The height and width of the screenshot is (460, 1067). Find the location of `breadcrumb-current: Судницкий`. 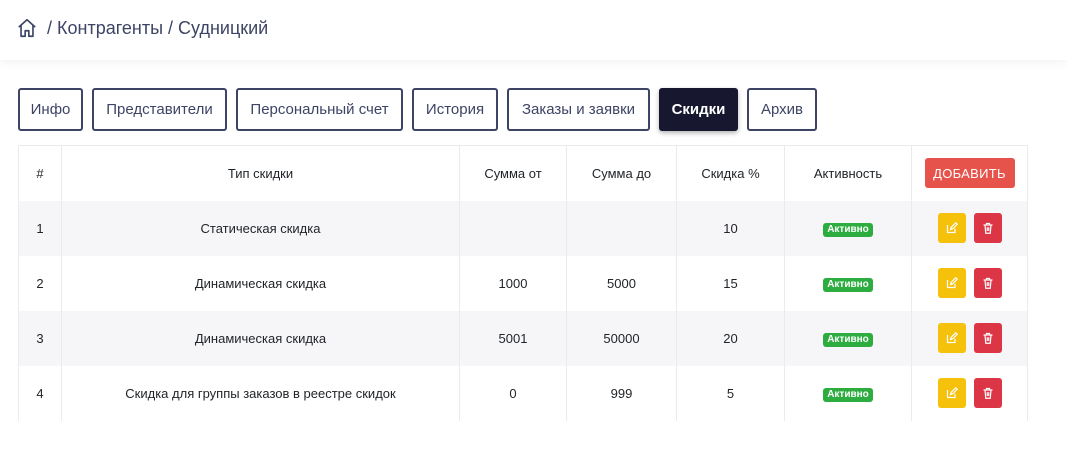

breadcrumb-current: Судницкий is located at coordinates (223, 27).